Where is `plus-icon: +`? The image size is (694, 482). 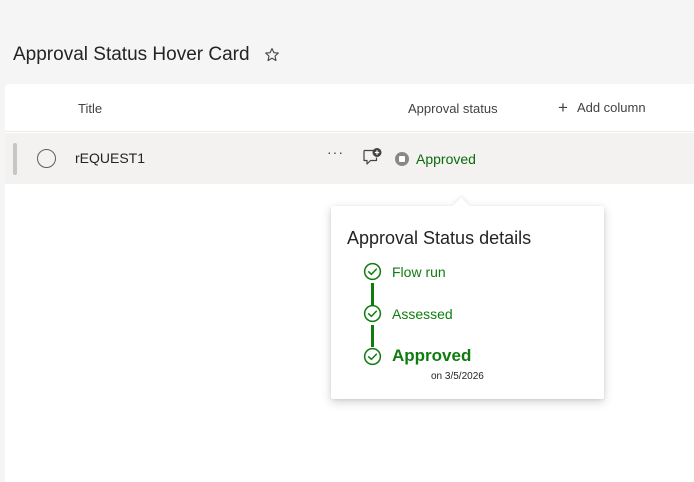
plus-icon: + is located at coordinates (563, 107).